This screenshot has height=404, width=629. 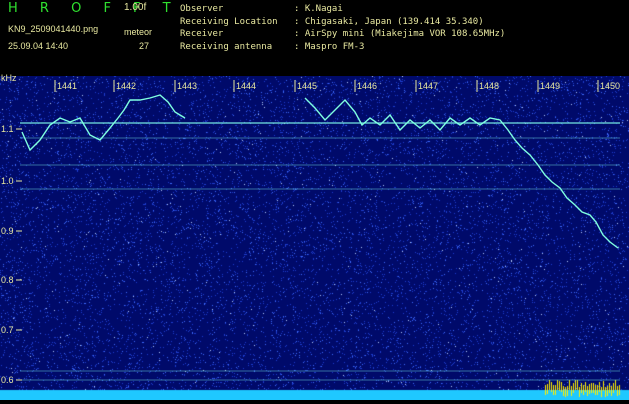 What do you see at coordinates (337, 86) in the screenshot?
I see `minute-ticks: 1441 1442 1443 1444 1445 1446 1447 1448 1449 1450` at bounding box center [337, 86].